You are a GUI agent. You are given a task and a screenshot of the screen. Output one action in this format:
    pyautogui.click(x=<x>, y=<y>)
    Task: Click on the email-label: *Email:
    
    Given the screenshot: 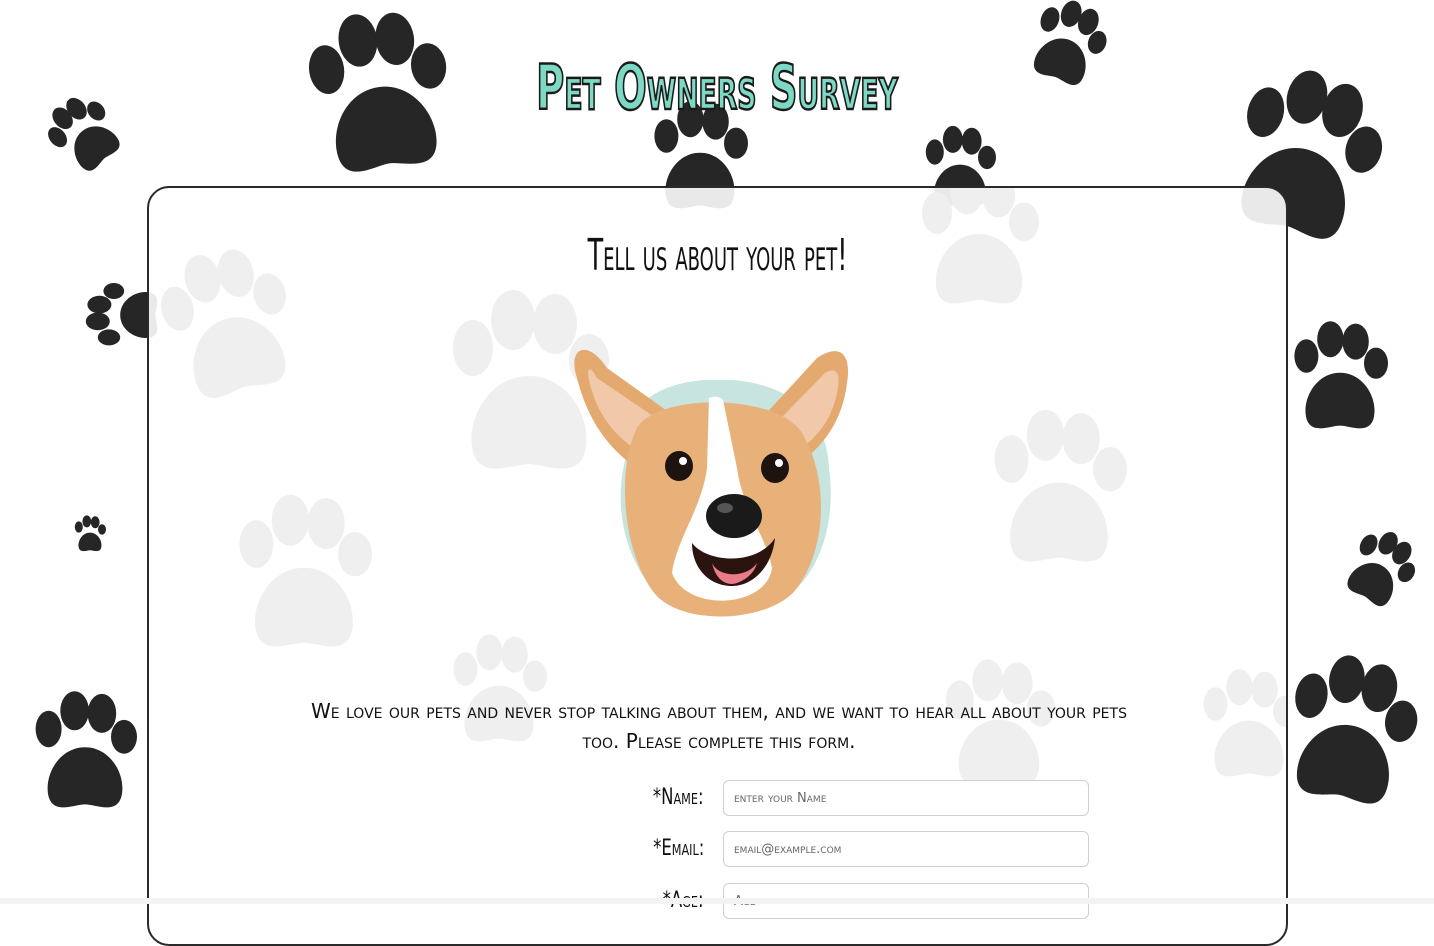 What is the action you would take?
    pyautogui.click(x=678, y=848)
    